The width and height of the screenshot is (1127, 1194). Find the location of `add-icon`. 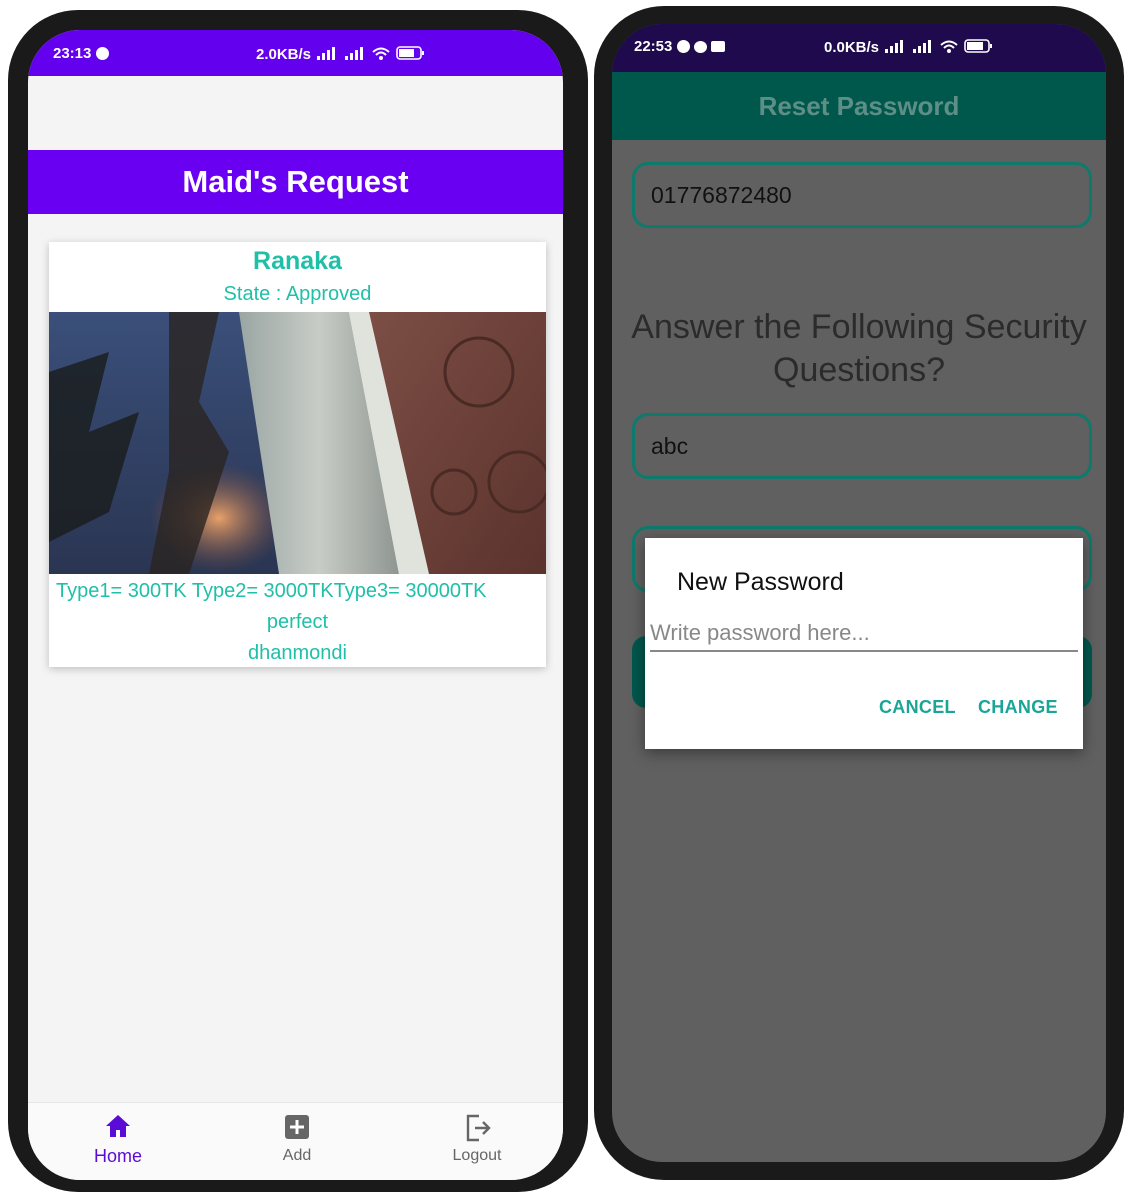

add-icon is located at coordinates (297, 1127).